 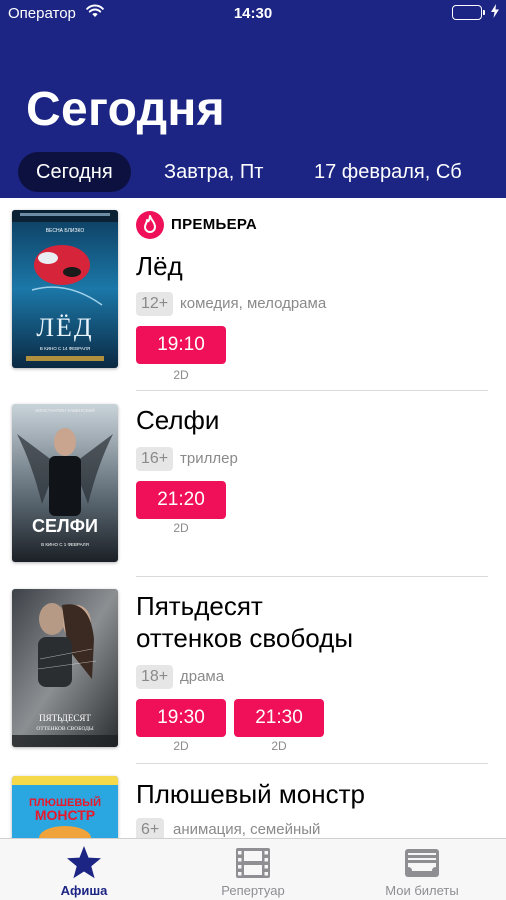 I want to click on poster-led-title: ЛЁД, so click(x=64, y=327).